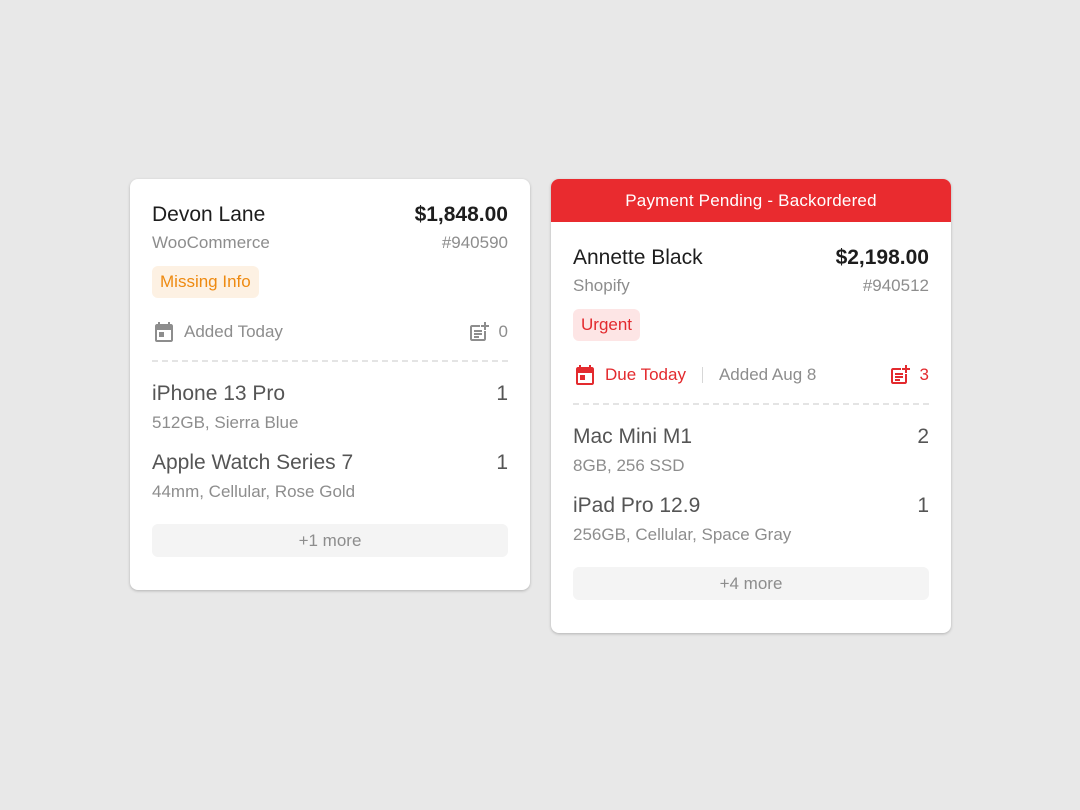 Image resolution: width=1080 pixels, height=810 pixels. What do you see at coordinates (330, 243) in the screenshot?
I see `order-subheader: WooCommerce #940590` at bounding box center [330, 243].